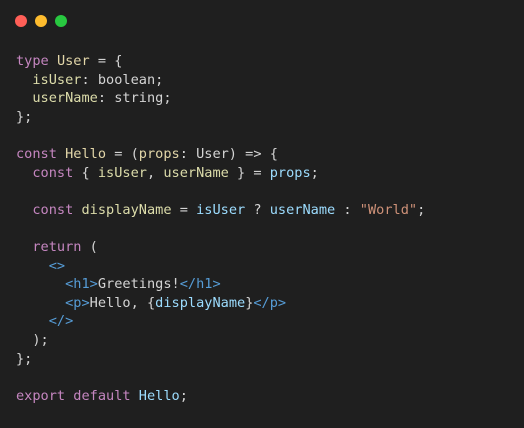 The image size is (524, 428). What do you see at coordinates (347, 209) in the screenshot?
I see `code-token: :` at bounding box center [347, 209].